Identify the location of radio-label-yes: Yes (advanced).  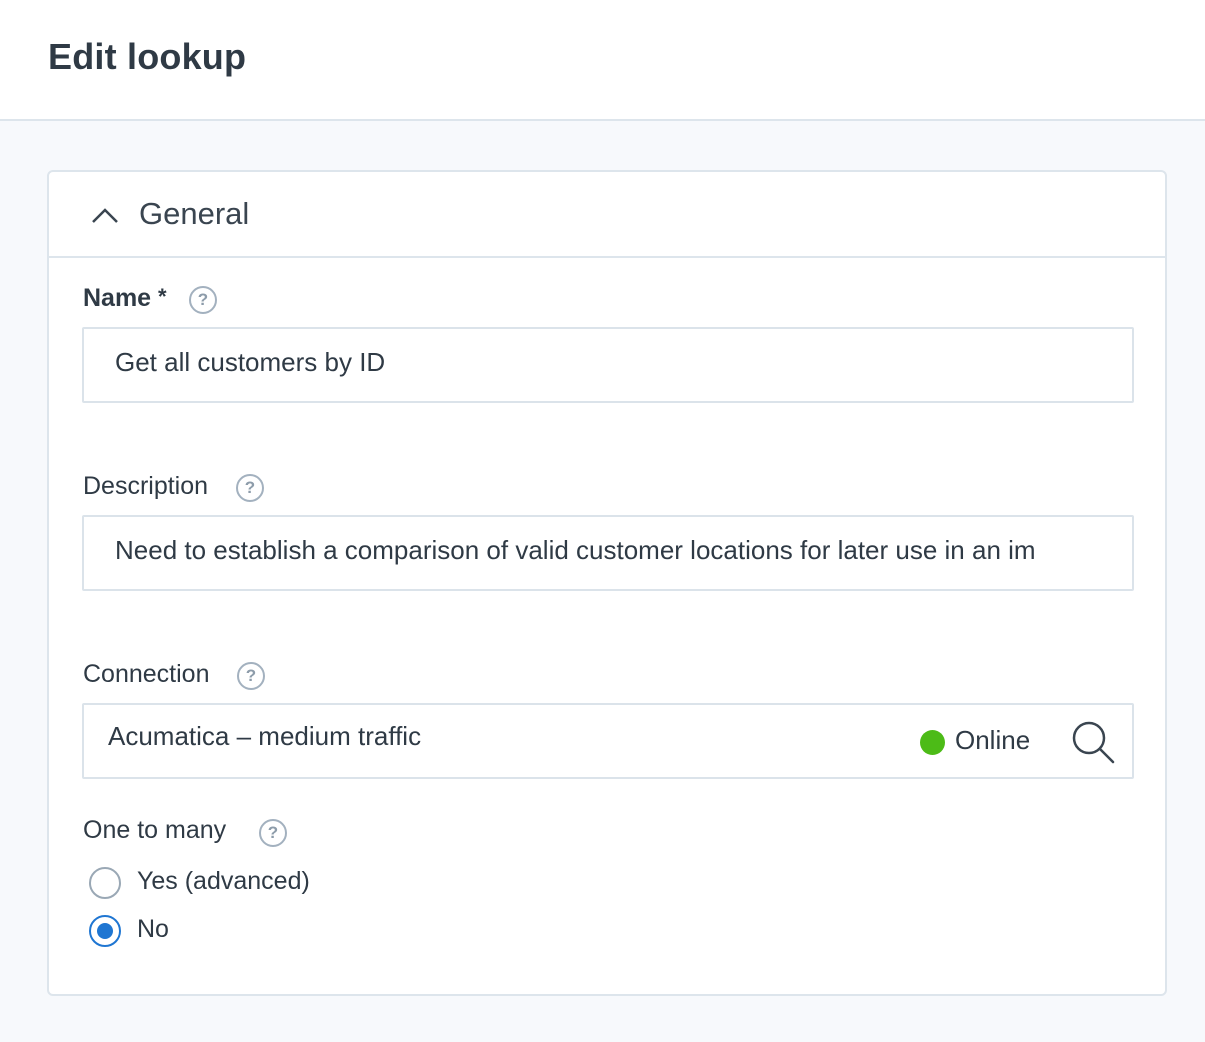
(223, 881).